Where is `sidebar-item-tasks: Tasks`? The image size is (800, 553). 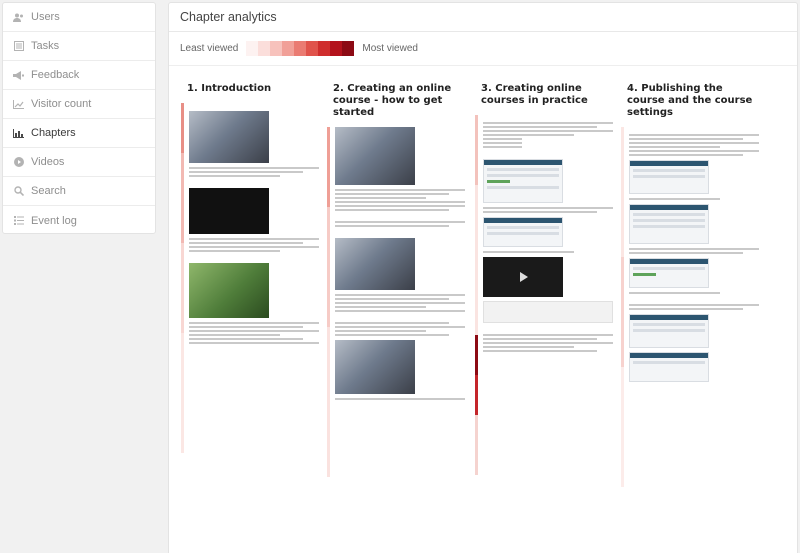
sidebar-item-tasks: Tasks is located at coordinates (79, 46).